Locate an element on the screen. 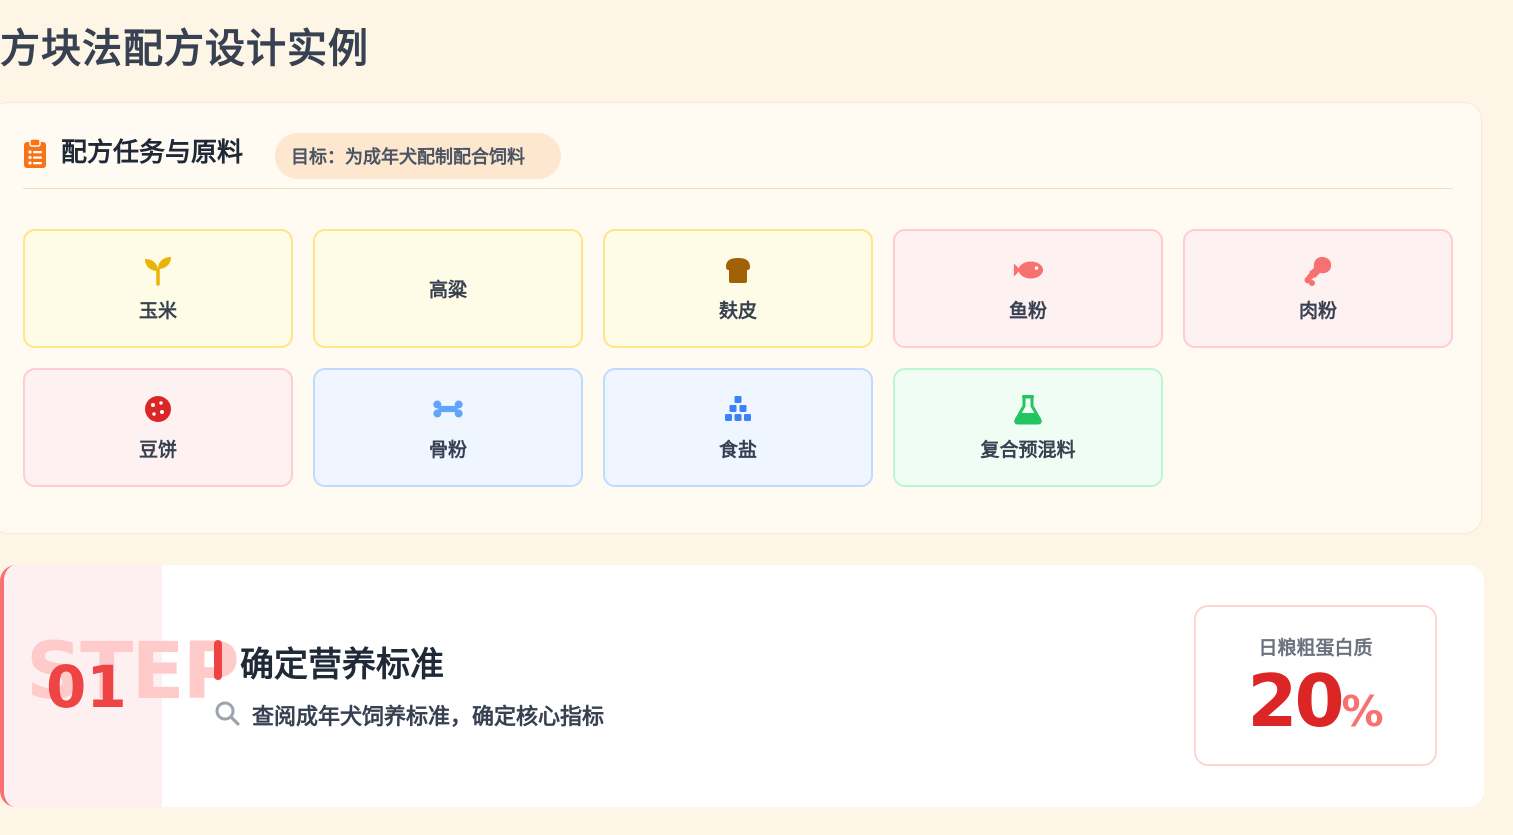 Image resolution: width=1513 pixels, height=835 pixels. ingredient-tile-bone-meal: 骨粉 is located at coordinates (448, 427).